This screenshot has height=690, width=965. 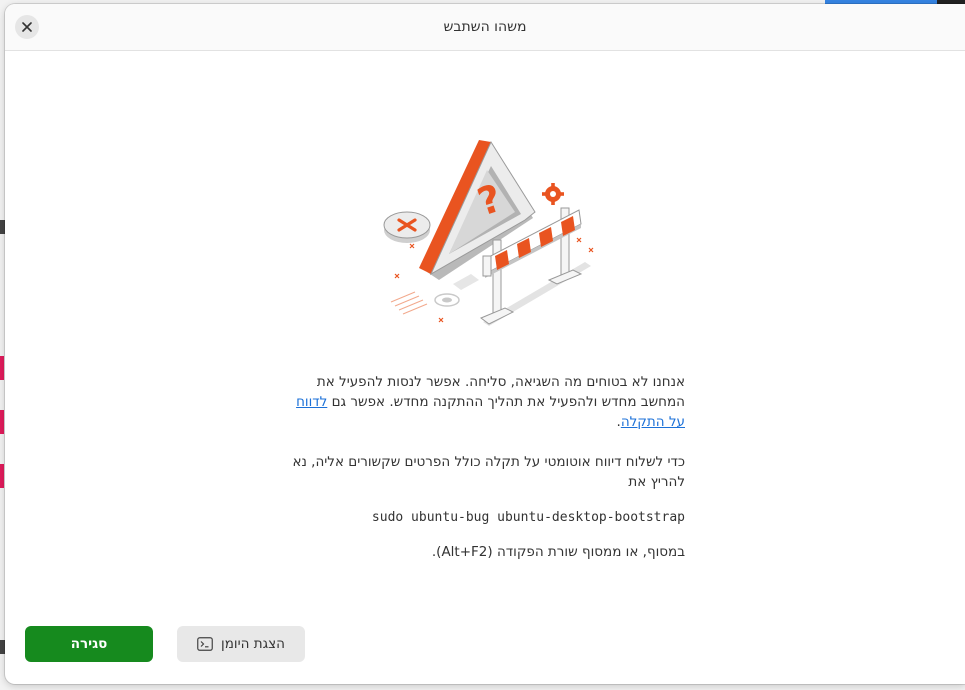 I want to click on close-icon, so click(x=27, y=27).